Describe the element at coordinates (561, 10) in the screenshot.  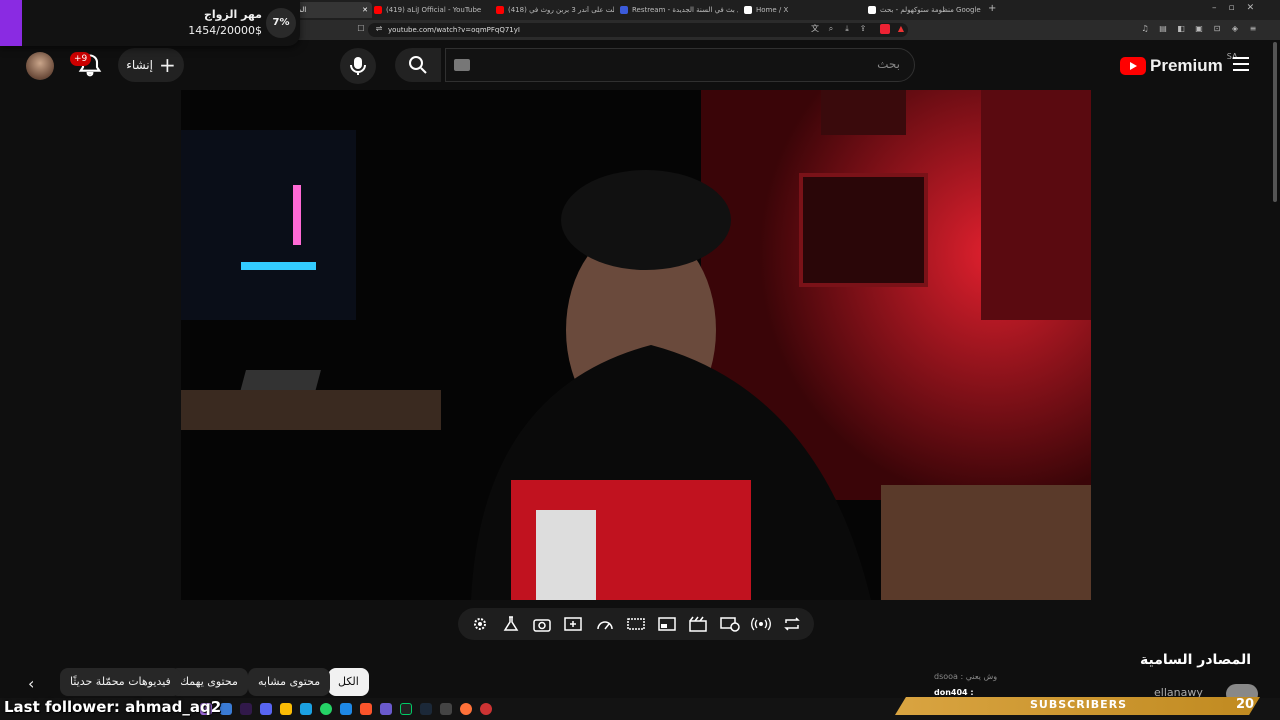
I see `tab-title: (418) حصلت على أندر 3 بربن روث في` at that location.